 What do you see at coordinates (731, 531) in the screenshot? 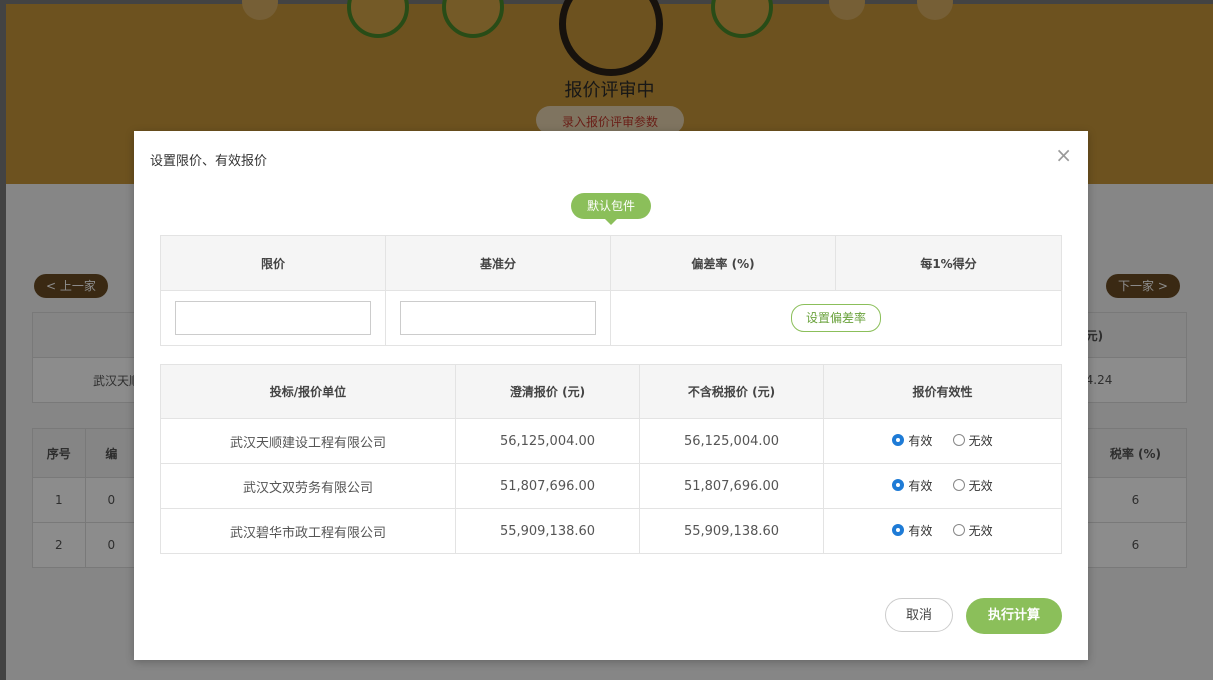
I see `price-ex-tax-cell: 55,909,138.60` at bounding box center [731, 531].